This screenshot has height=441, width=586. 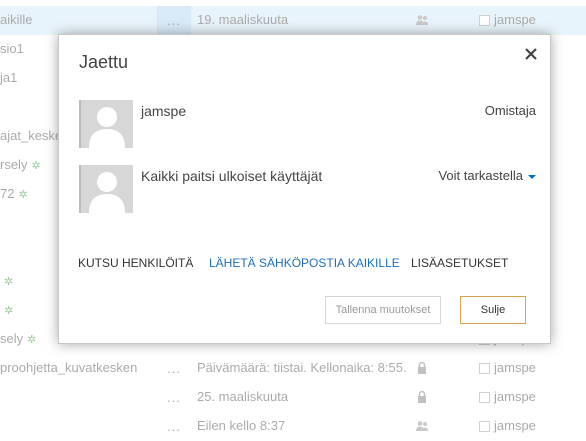 What do you see at coordinates (135, 263) in the screenshot?
I see `invite-people-link: KUTSU HENKILÖITÄ` at bounding box center [135, 263].